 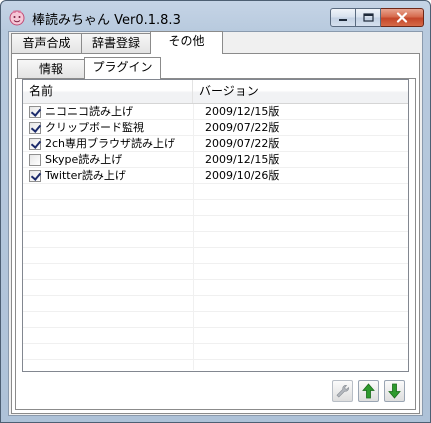 I want to click on column-header-version: バージョン, so click(x=300, y=91).